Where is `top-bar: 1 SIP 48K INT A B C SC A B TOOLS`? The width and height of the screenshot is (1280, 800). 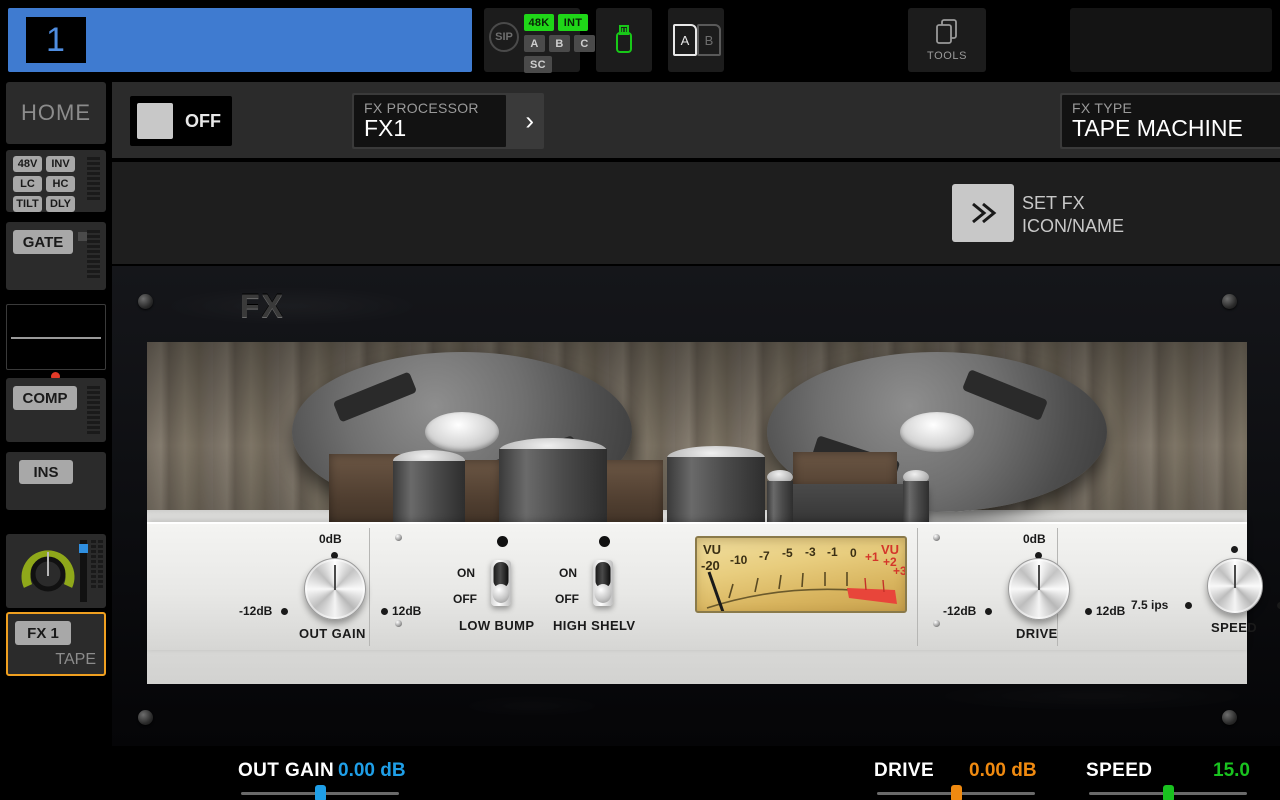
top-bar: 1 SIP 48K INT A B C SC A B TOOLS is located at coordinates (640, 40).